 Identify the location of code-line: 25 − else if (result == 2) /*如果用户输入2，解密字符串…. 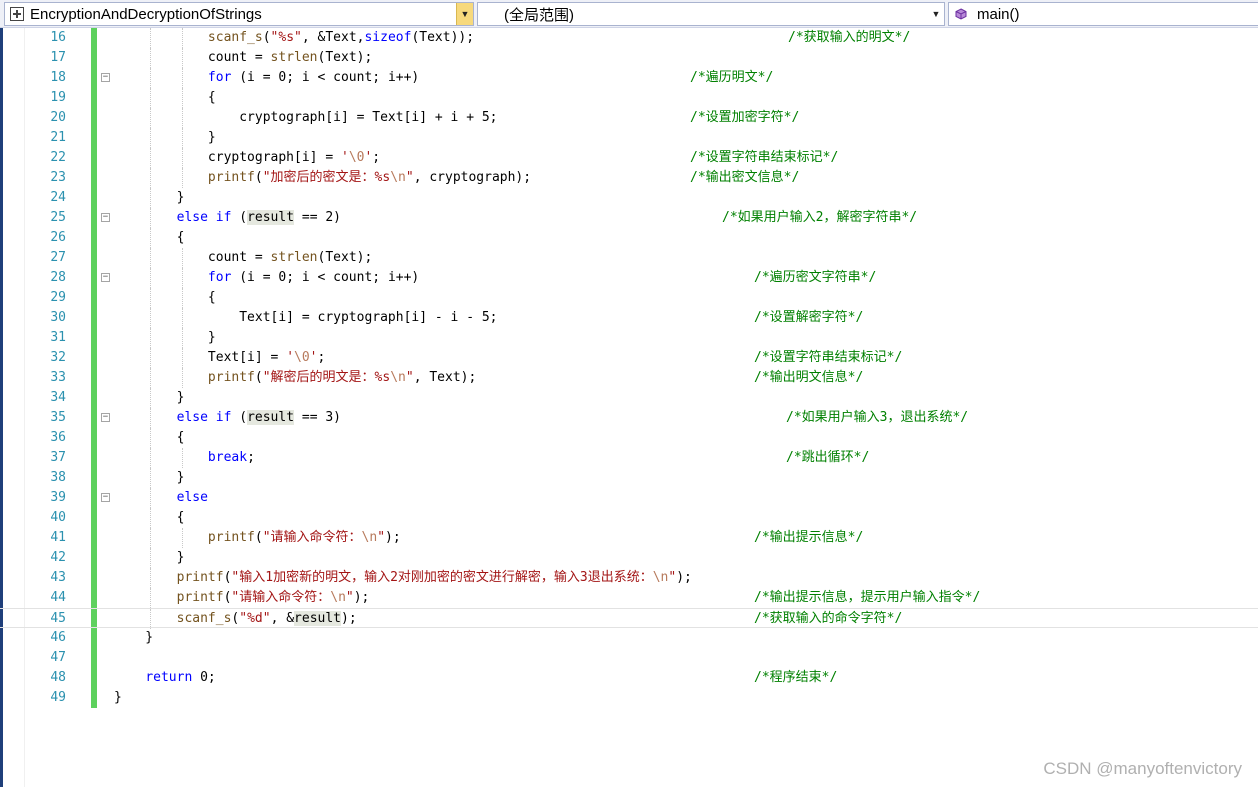
(629, 218).